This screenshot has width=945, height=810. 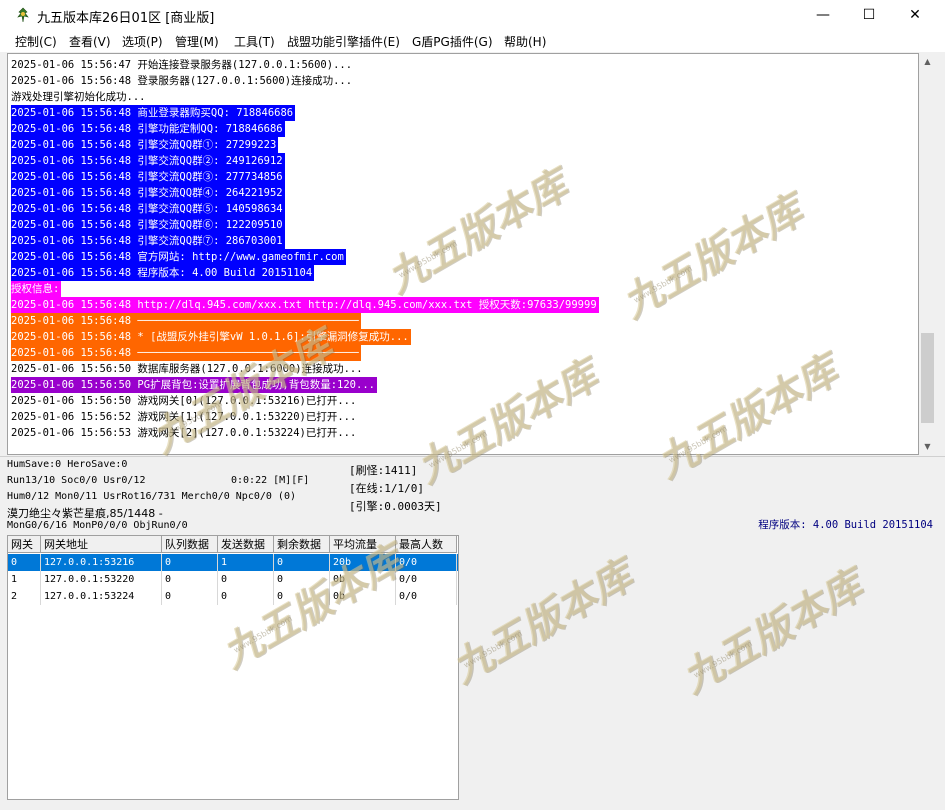 I want to click on save-stats: HumSave:0 HeroSave:0, so click(x=67, y=464).